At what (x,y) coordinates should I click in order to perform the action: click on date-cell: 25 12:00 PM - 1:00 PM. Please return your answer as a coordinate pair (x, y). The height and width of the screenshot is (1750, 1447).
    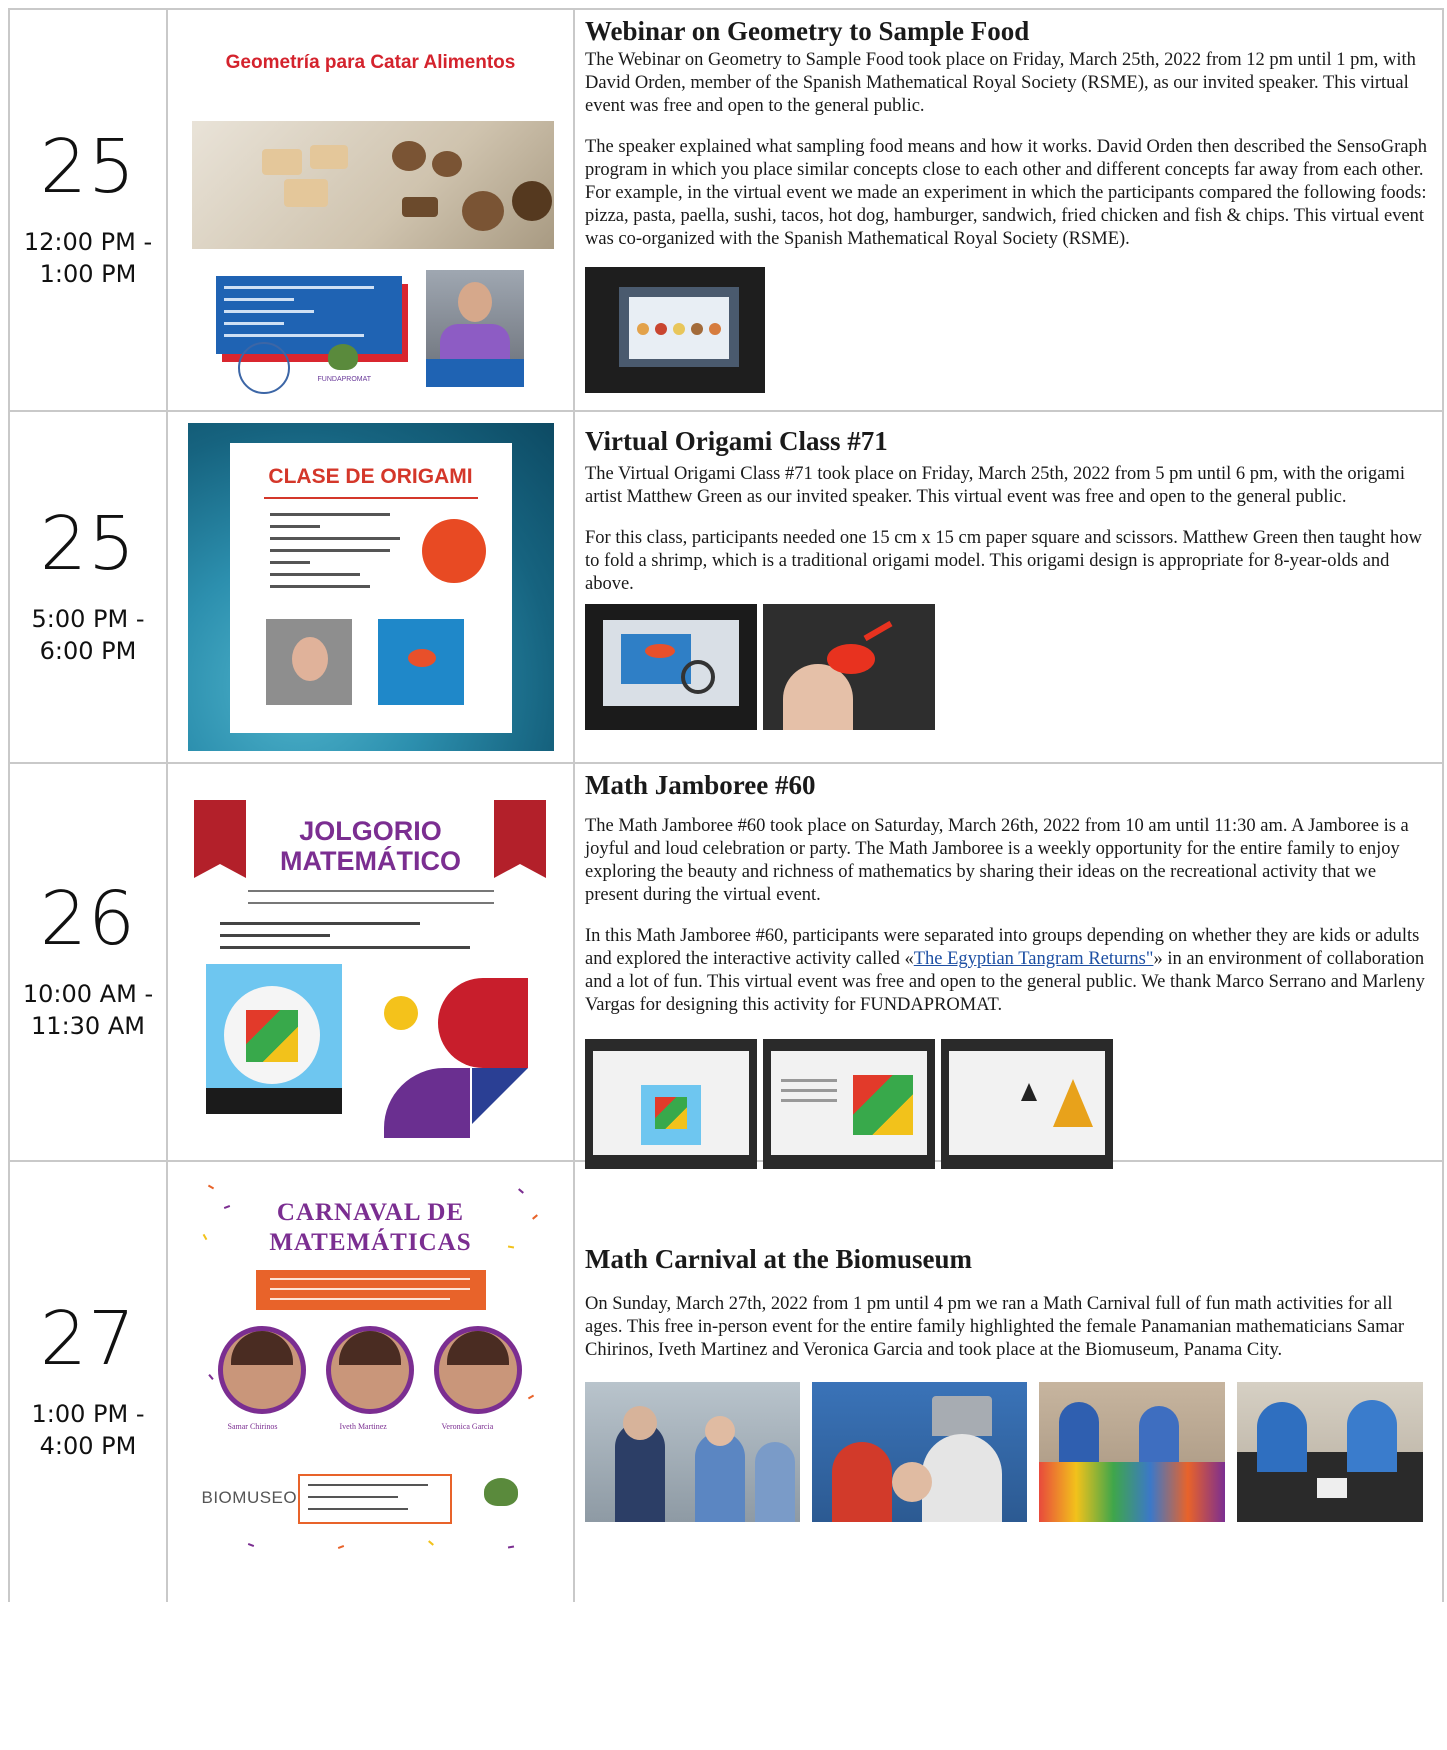
    Looking at the image, I should click on (87, 210).